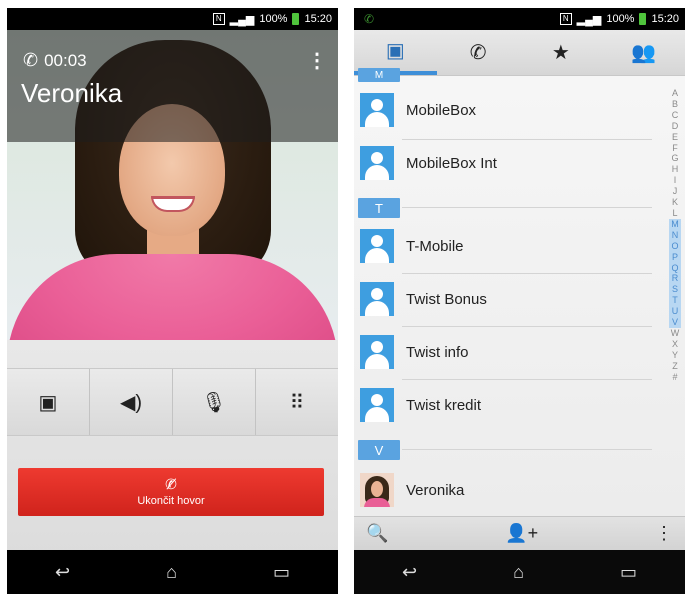 This screenshot has width=685, height=594. I want to click on contact-name: T-Mobile, so click(435, 246).